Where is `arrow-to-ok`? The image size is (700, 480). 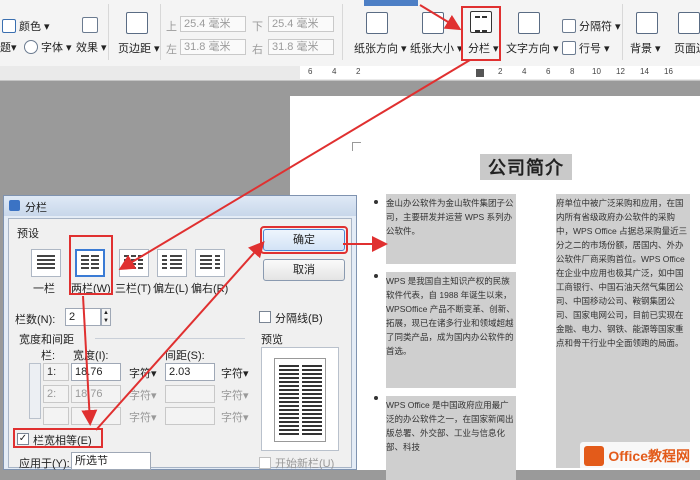
arrow-to-ok is located at coordinates (180, 336).